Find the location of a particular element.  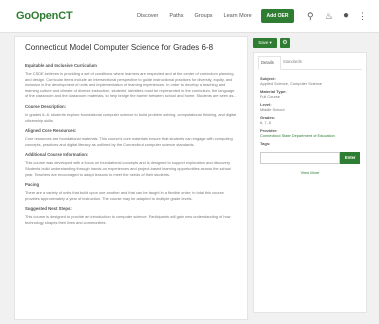

save-label: Save is located at coordinates (263, 42).